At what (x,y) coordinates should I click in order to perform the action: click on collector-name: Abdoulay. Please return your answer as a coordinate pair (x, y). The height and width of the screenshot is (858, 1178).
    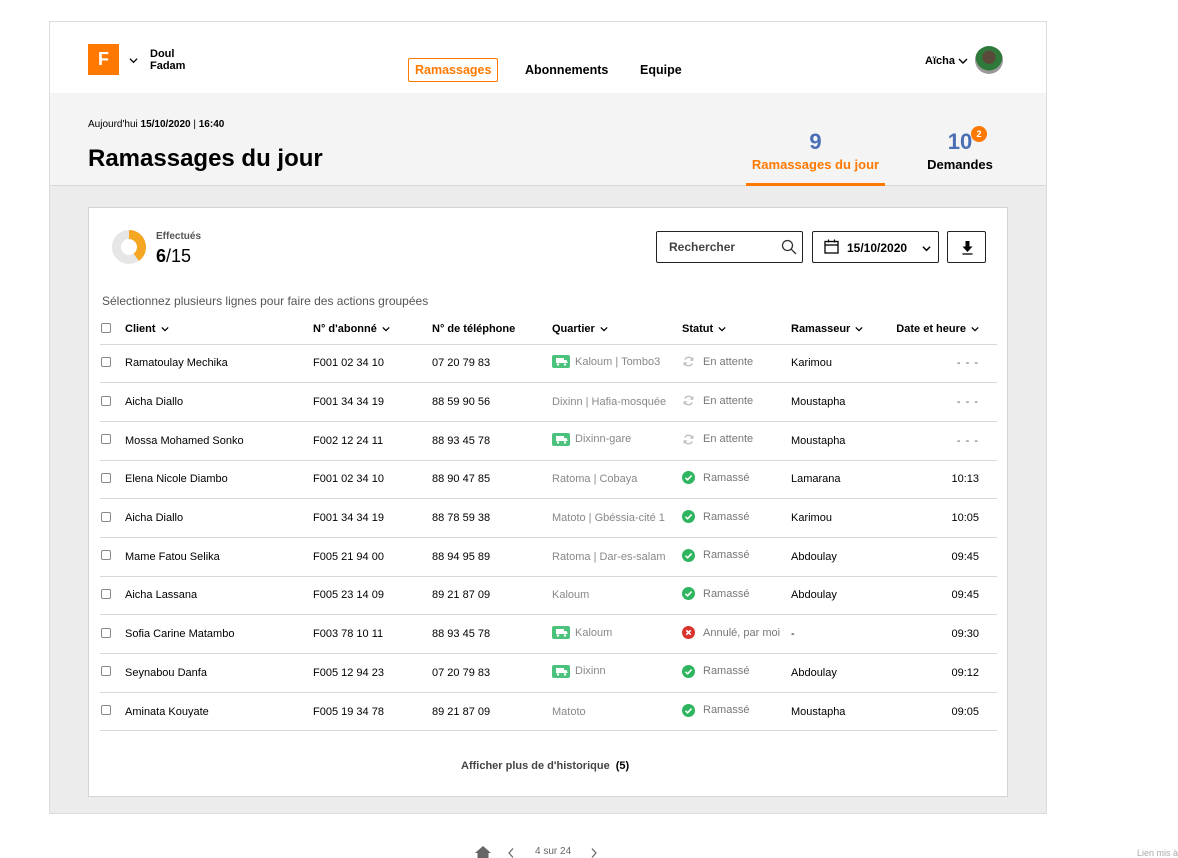
    Looking at the image, I should click on (840, 596).